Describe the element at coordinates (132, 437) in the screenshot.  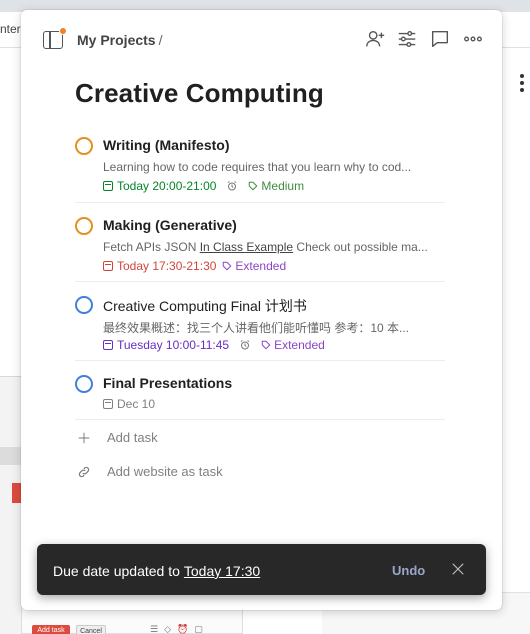
I see `add-task-label: Add task` at that location.